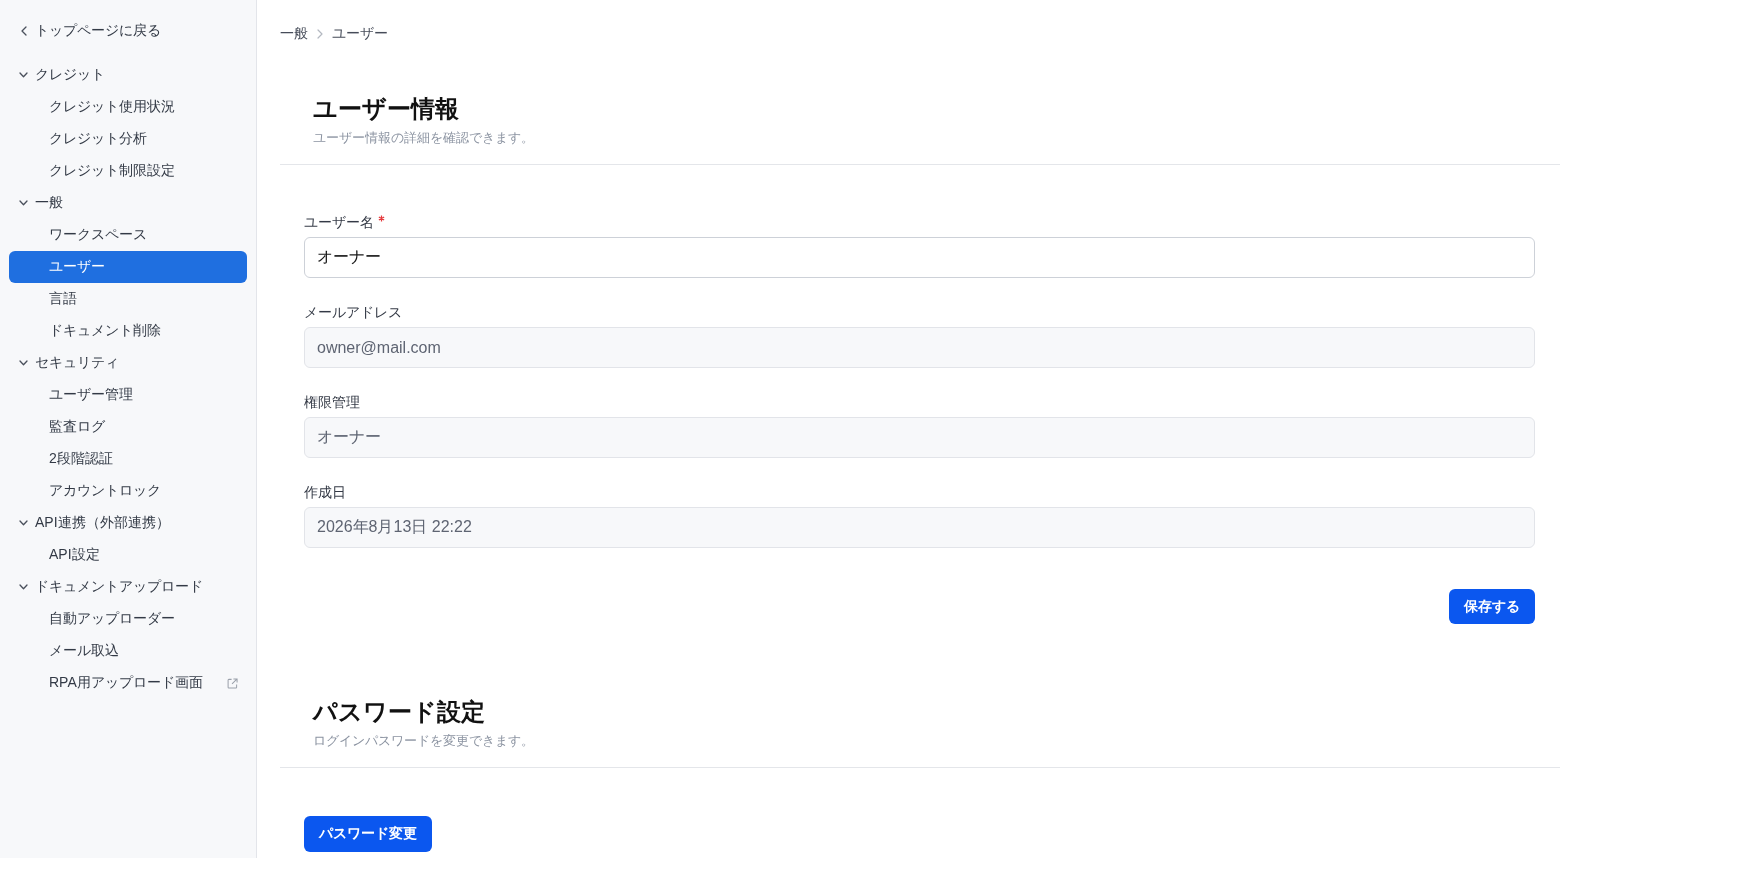 This screenshot has width=1758, height=876. I want to click on sidebar-item: 言語, so click(128, 299).